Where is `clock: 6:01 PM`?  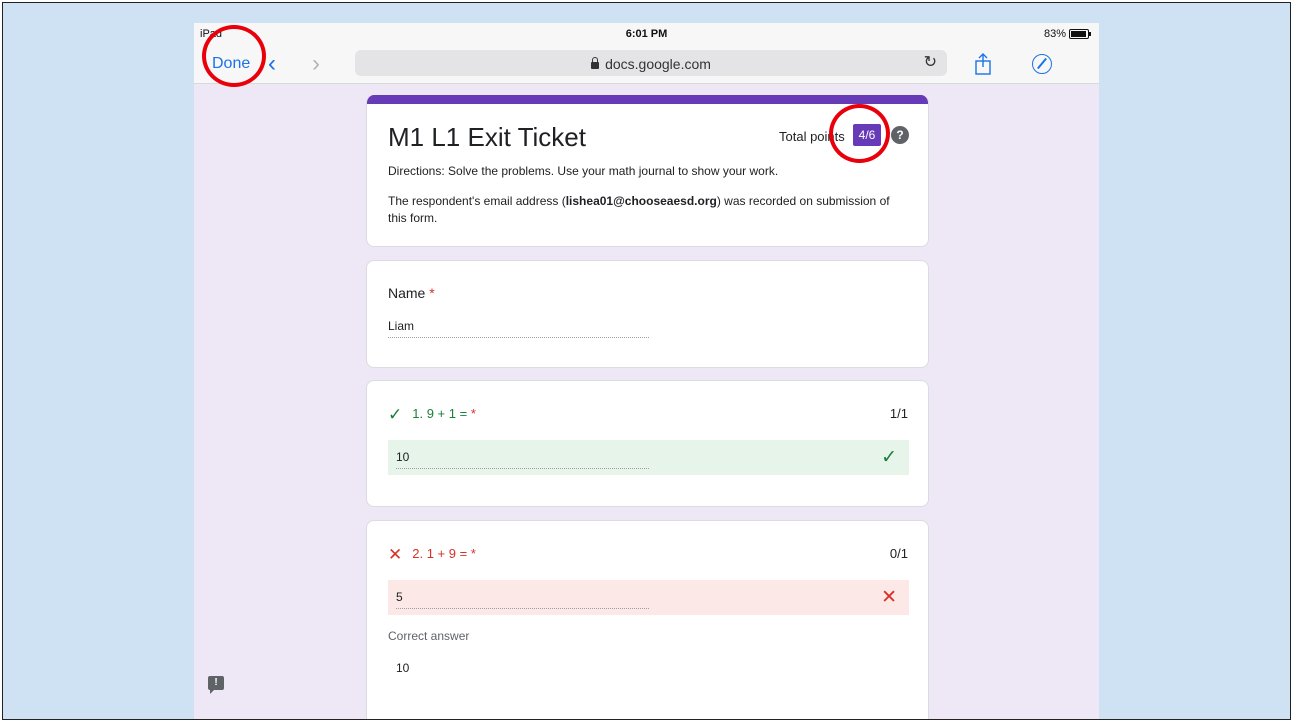
clock: 6:01 PM is located at coordinates (646, 34).